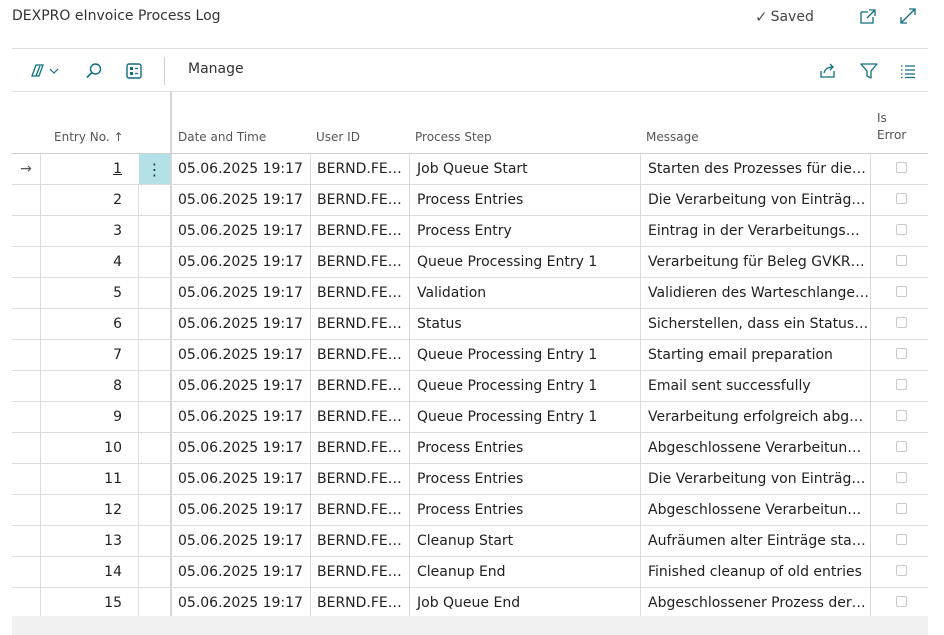  What do you see at coordinates (89, 137) in the screenshot?
I see `column-header-entry-no: Entry No. ↑` at bounding box center [89, 137].